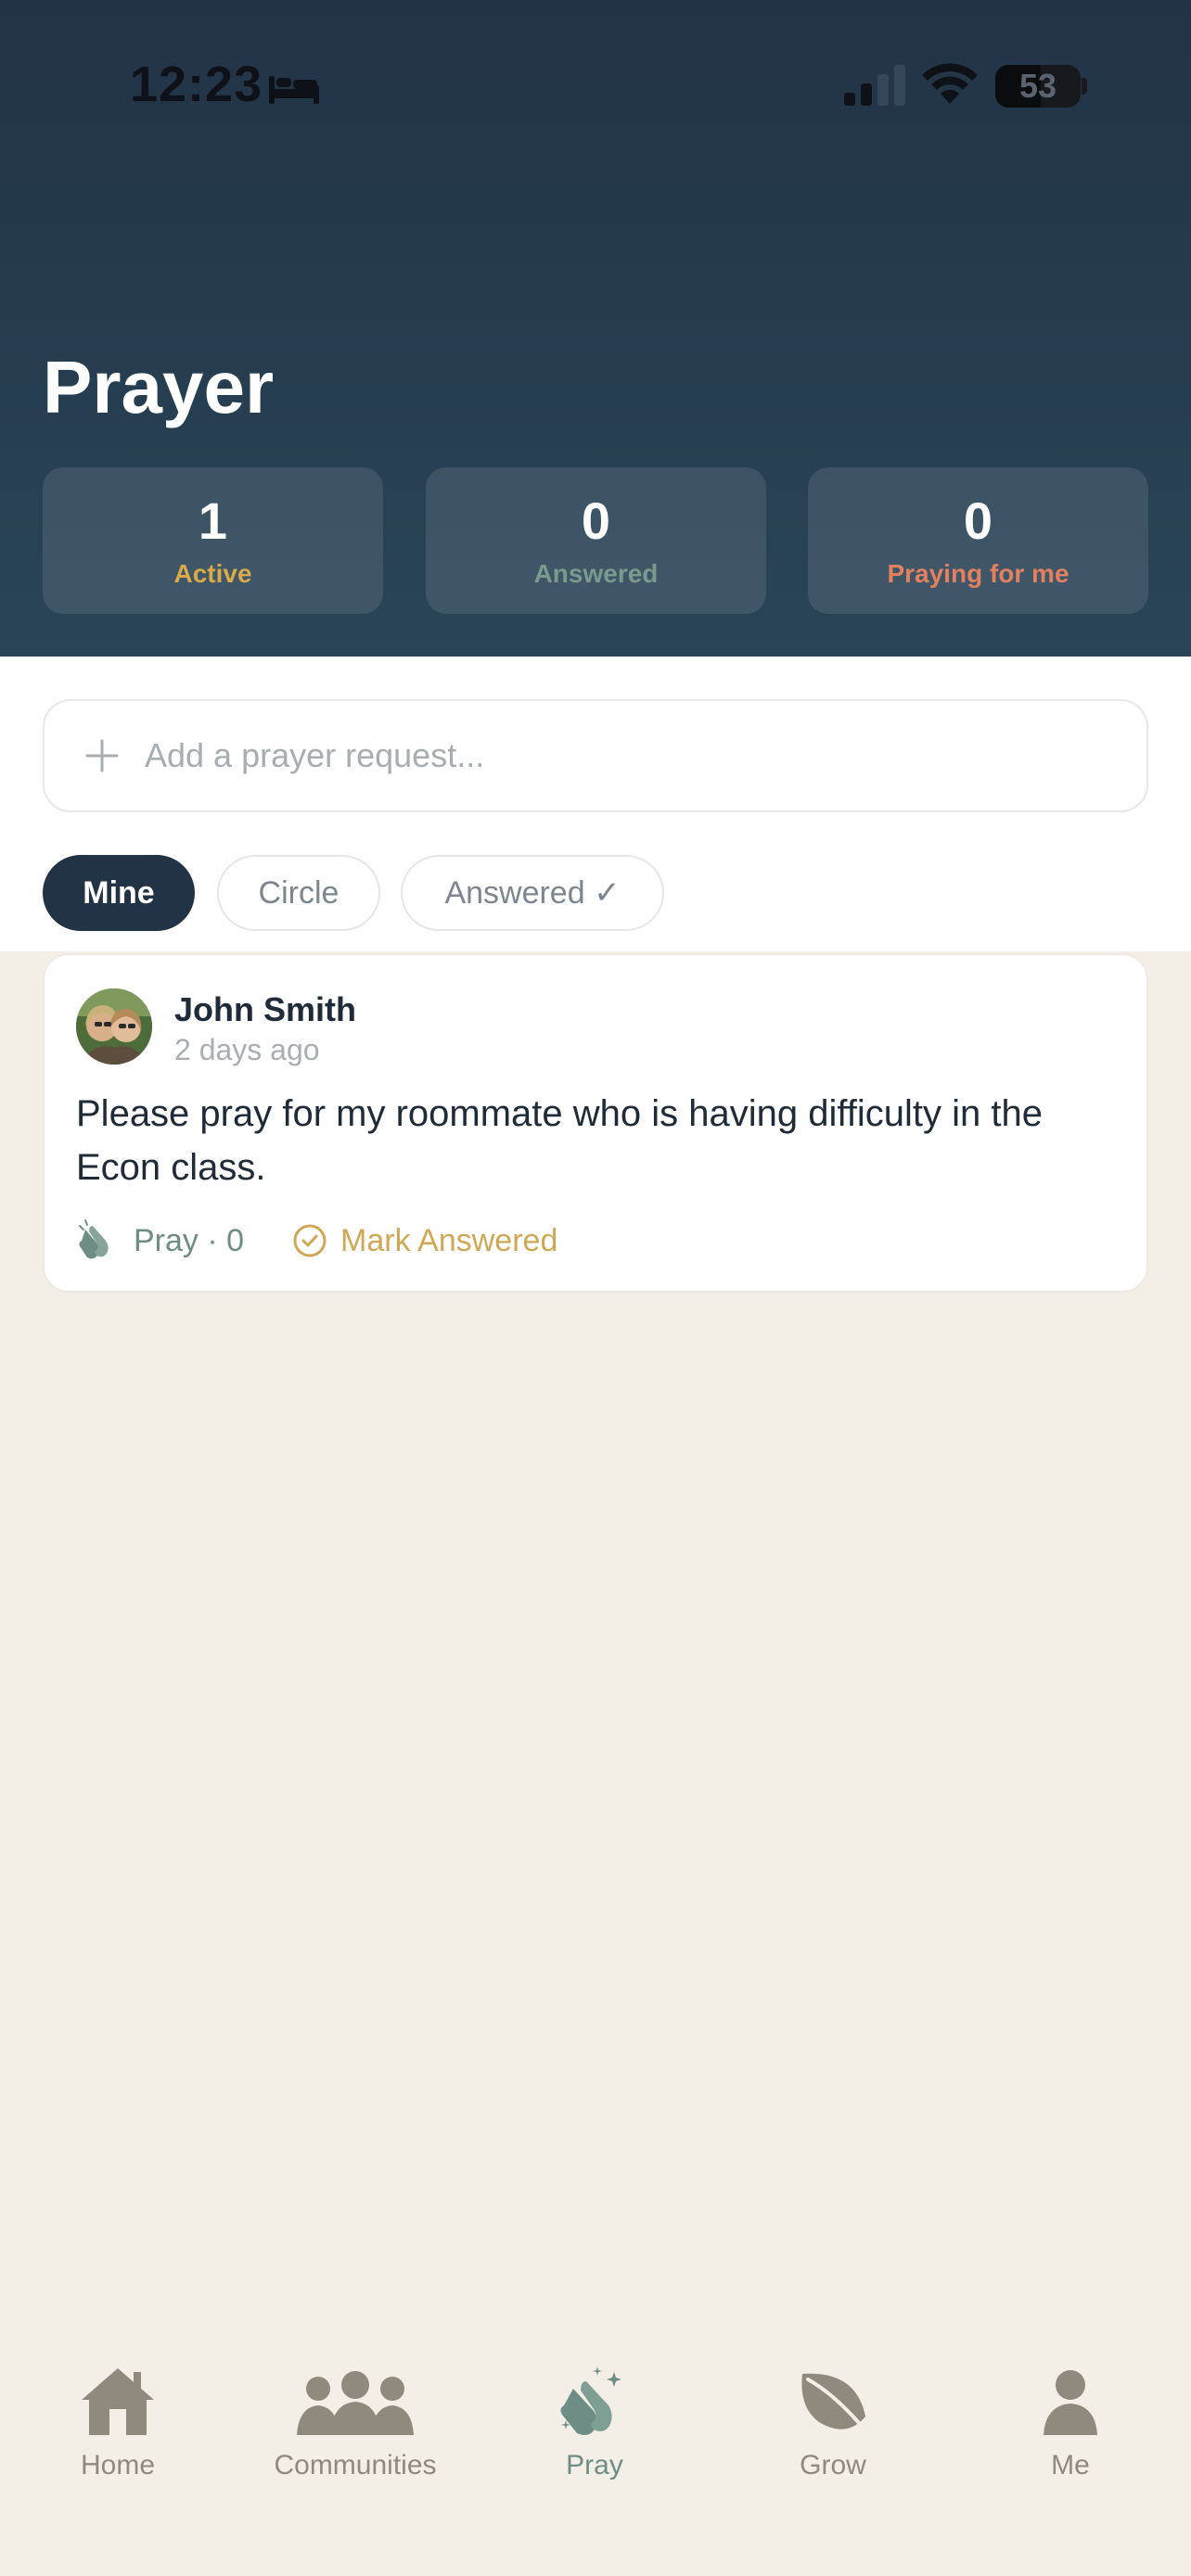  Describe the element at coordinates (595, 88) in the screenshot. I see `status-bar: 12:23 53` at that location.